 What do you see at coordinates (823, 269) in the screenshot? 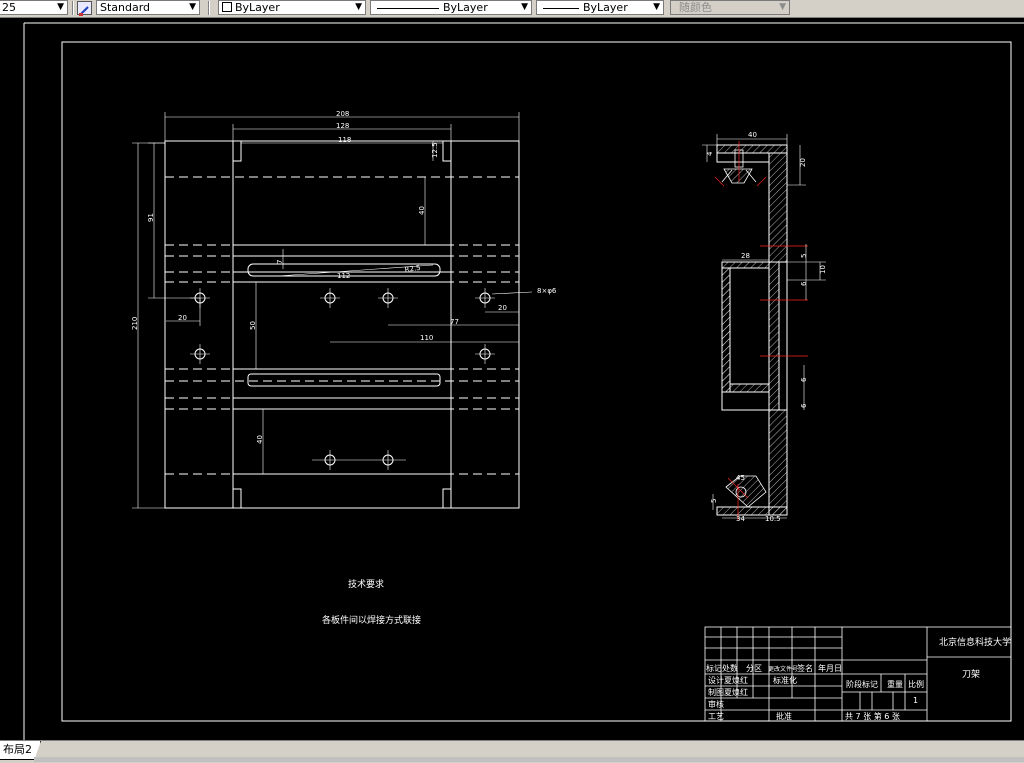
I see `dim-10: 10` at bounding box center [823, 269].